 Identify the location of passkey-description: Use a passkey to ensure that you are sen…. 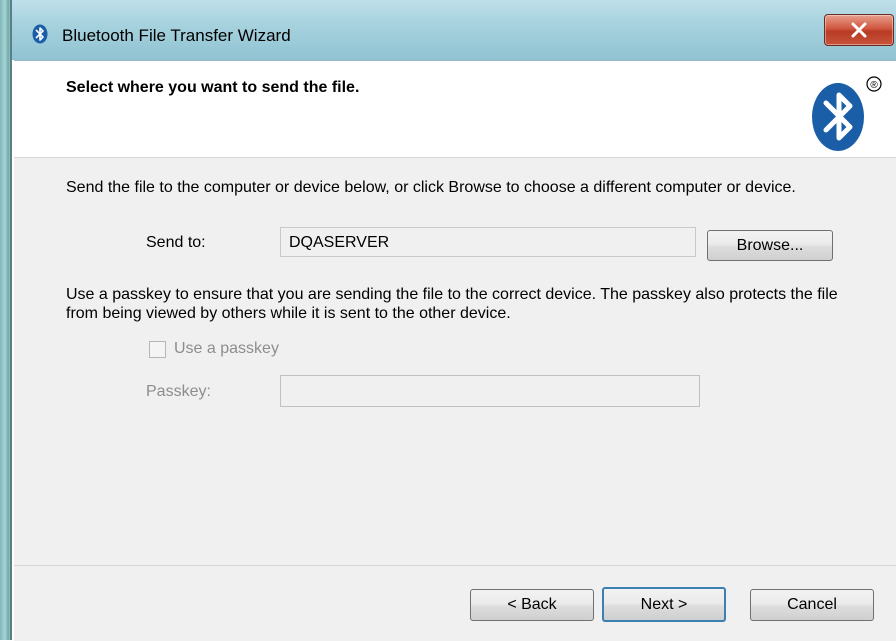
(452, 304).